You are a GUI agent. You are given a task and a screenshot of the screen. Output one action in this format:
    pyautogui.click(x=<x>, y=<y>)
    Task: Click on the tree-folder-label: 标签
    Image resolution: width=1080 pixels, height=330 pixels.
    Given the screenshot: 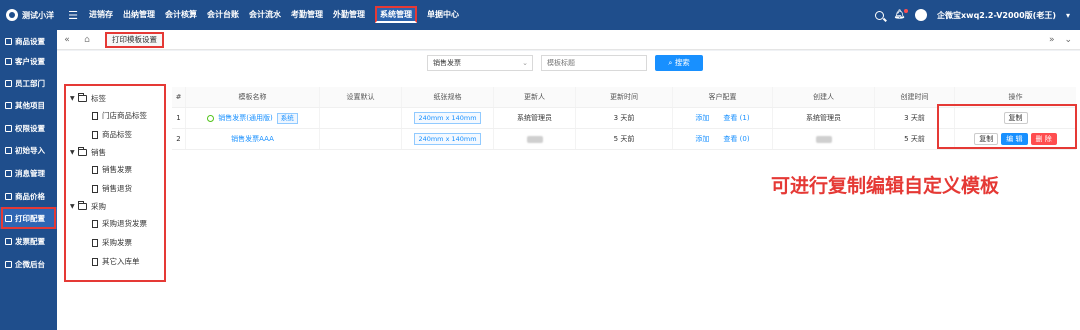 What is the action you would take?
    pyautogui.click(x=98, y=98)
    